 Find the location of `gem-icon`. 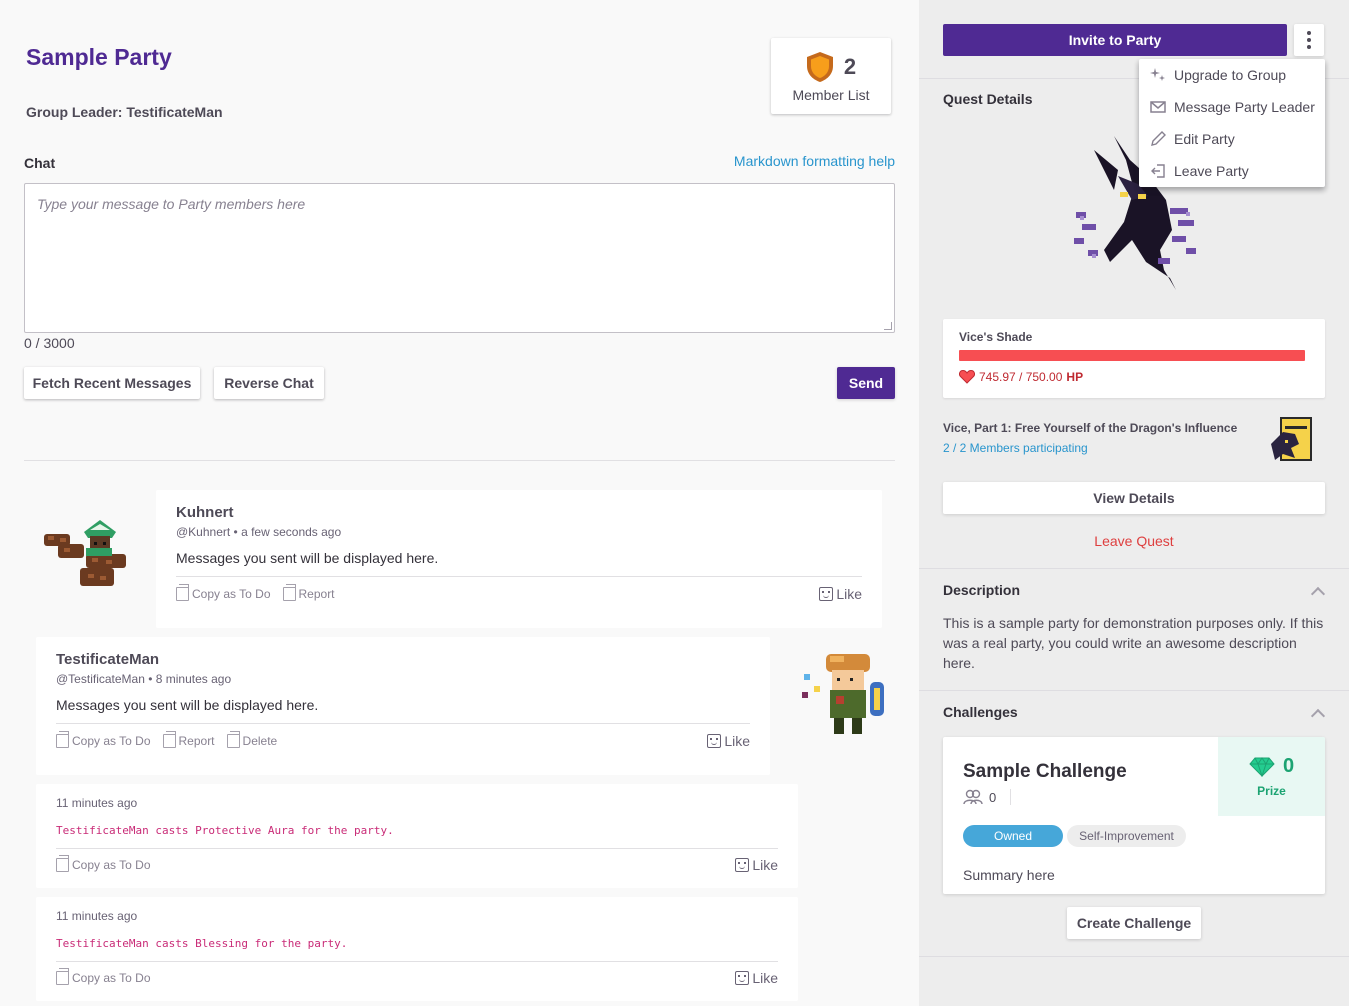

gem-icon is located at coordinates (1262, 766).